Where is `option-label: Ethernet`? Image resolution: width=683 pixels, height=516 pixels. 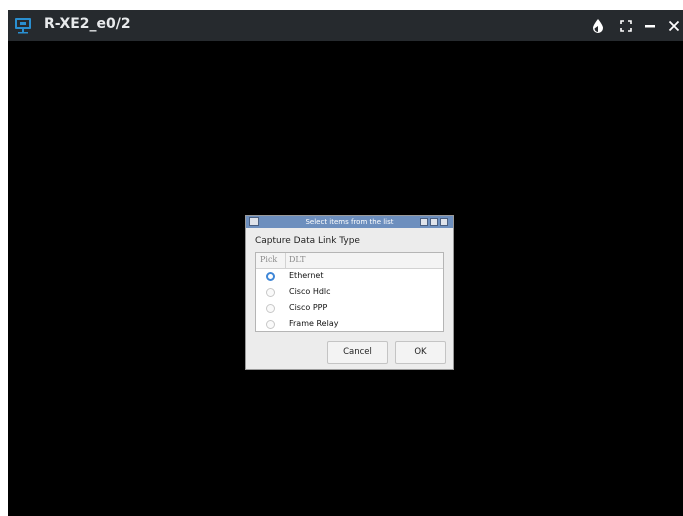 option-label: Ethernet is located at coordinates (306, 275).